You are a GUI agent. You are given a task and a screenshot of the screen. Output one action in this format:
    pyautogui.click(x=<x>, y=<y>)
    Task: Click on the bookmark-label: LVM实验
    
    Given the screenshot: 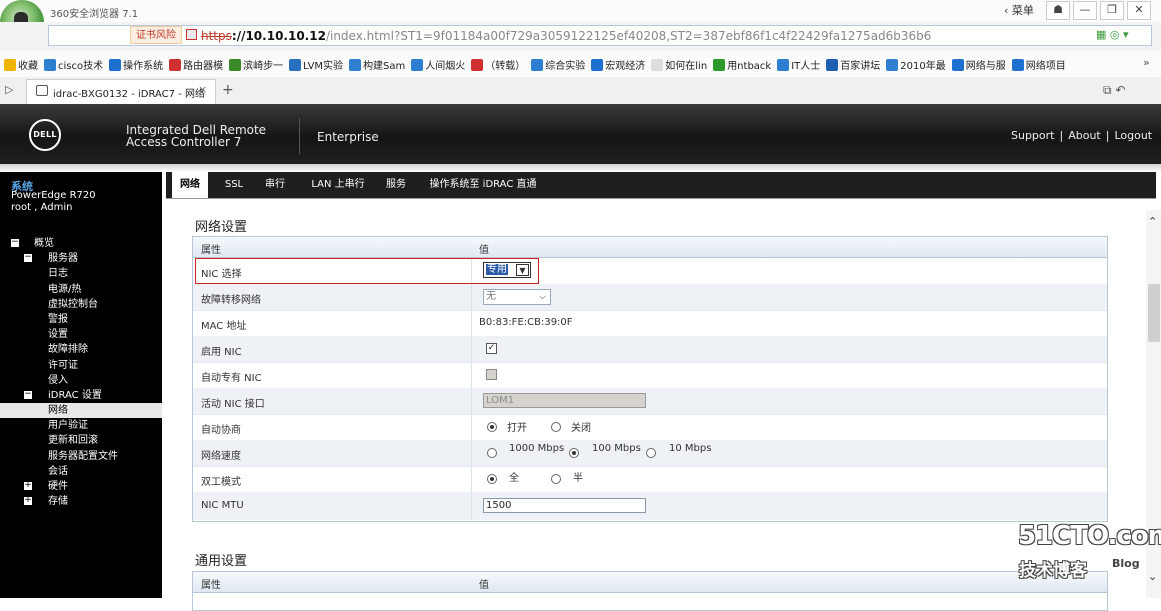 What is the action you would take?
    pyautogui.click(x=323, y=66)
    